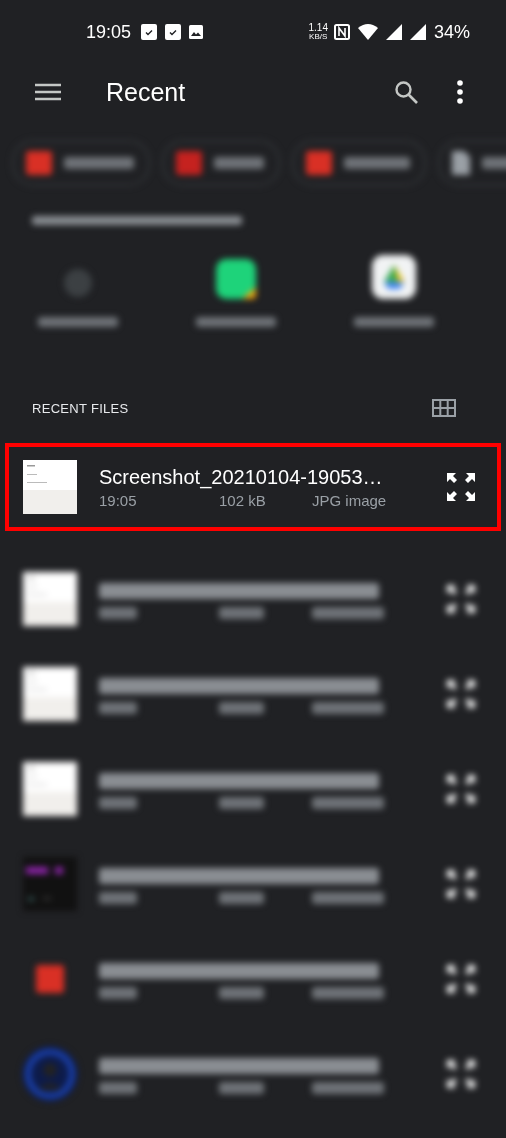 The height and width of the screenshot is (1138, 506). I want to click on highlighted-file-row: Screenshot_20210104-19053… 19:05 102 kB JPG image, so click(253, 487).